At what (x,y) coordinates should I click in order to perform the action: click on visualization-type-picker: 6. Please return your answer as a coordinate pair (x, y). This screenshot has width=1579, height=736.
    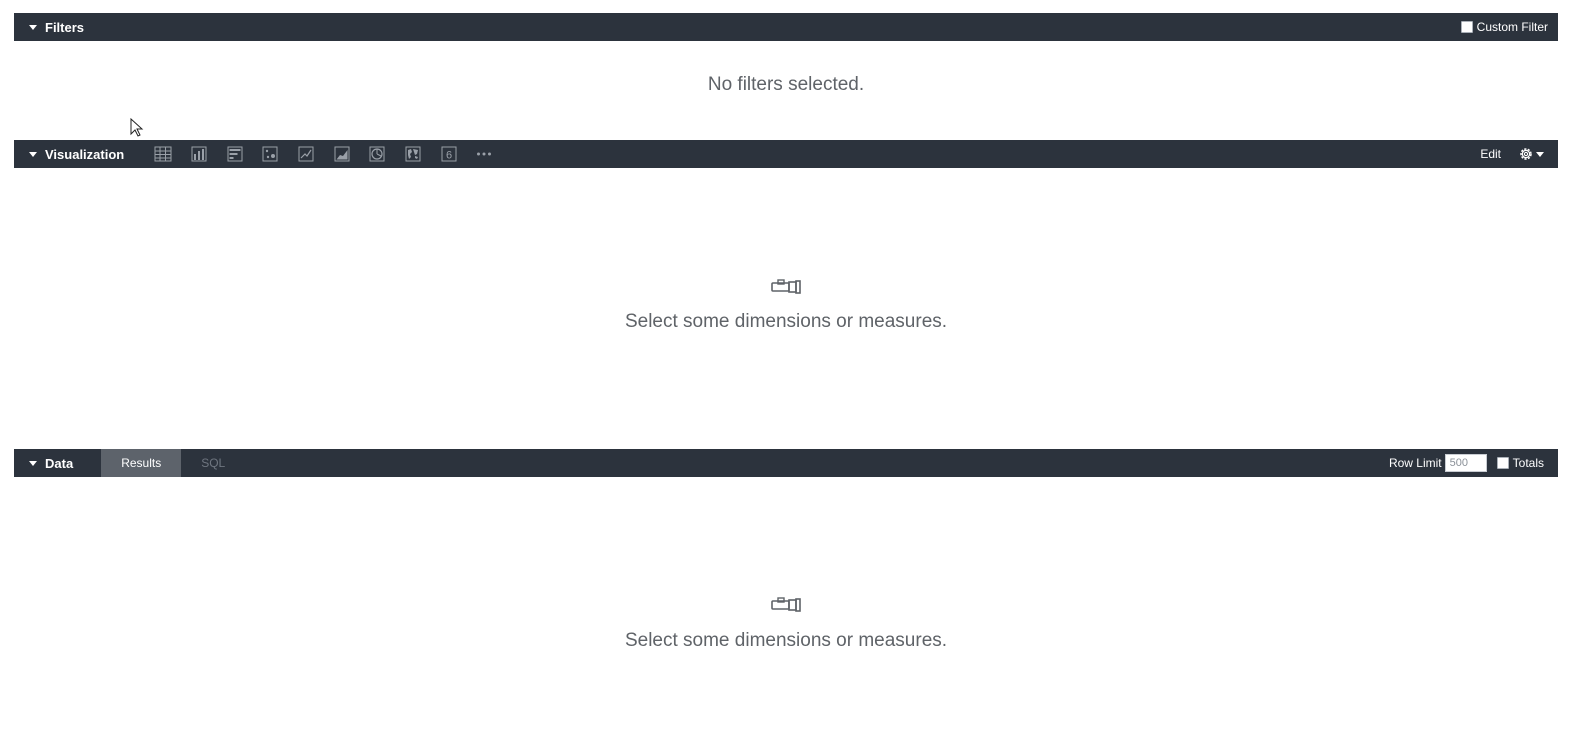
    Looking at the image, I should click on (332, 154).